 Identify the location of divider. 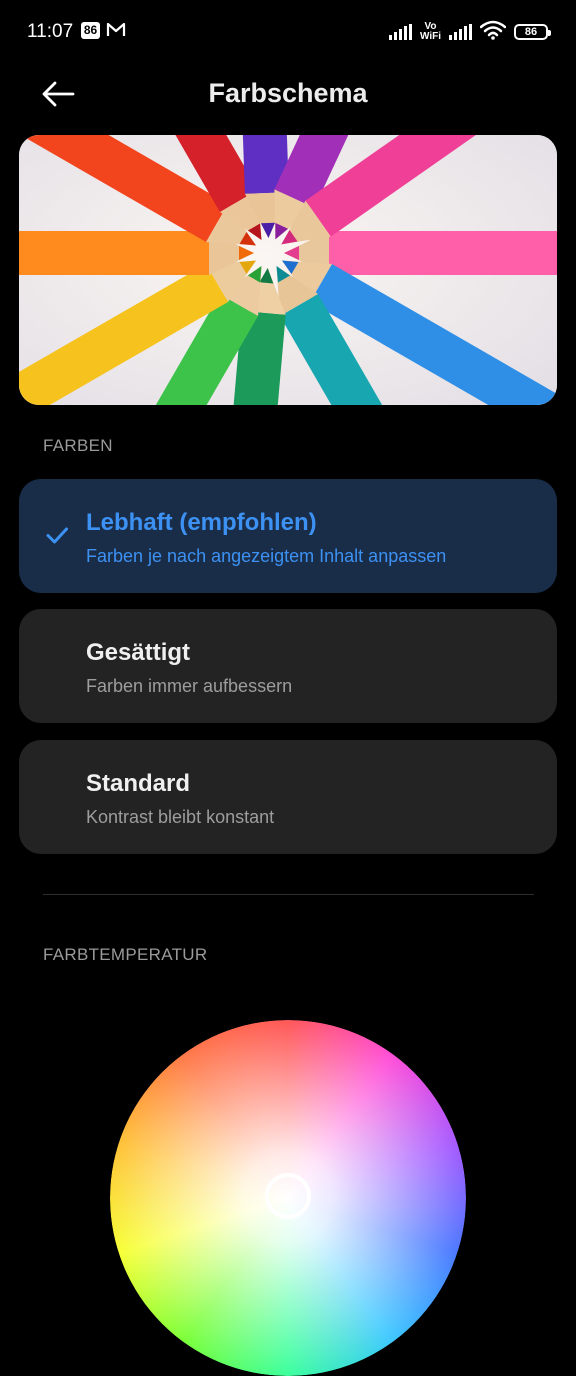
(288, 894).